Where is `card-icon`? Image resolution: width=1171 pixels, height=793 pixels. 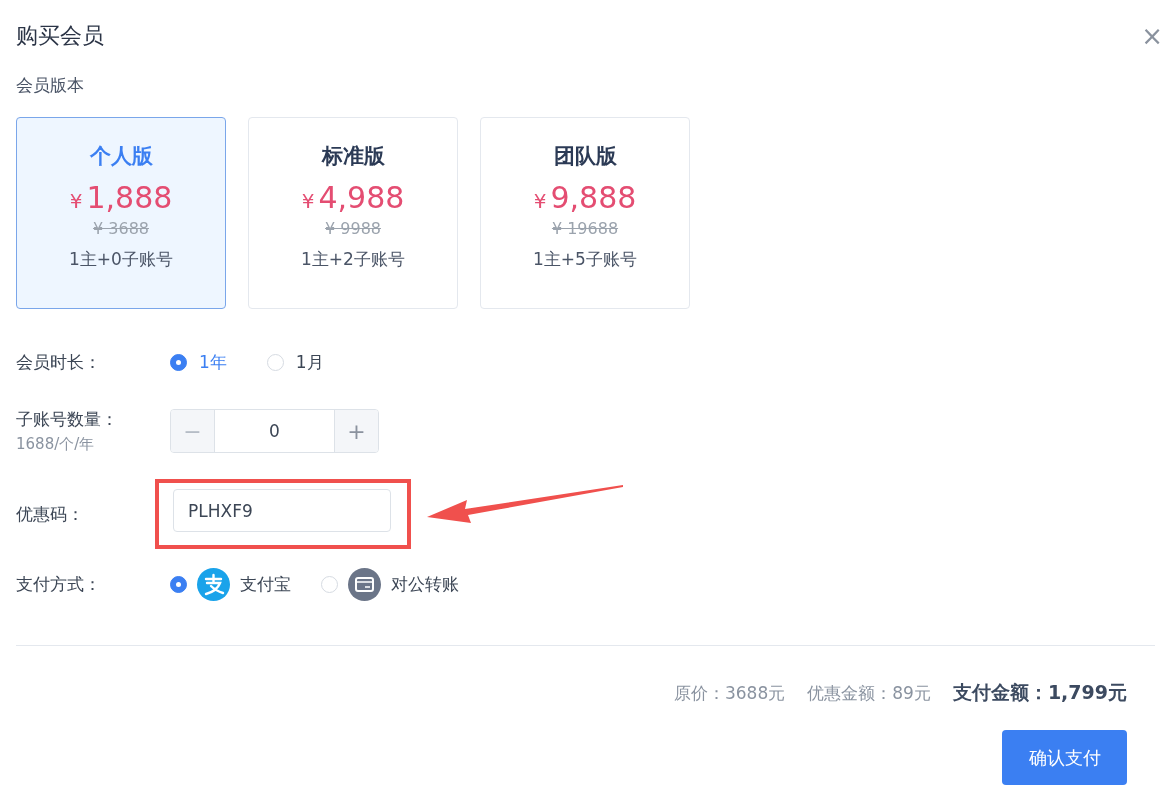 card-icon is located at coordinates (364, 584).